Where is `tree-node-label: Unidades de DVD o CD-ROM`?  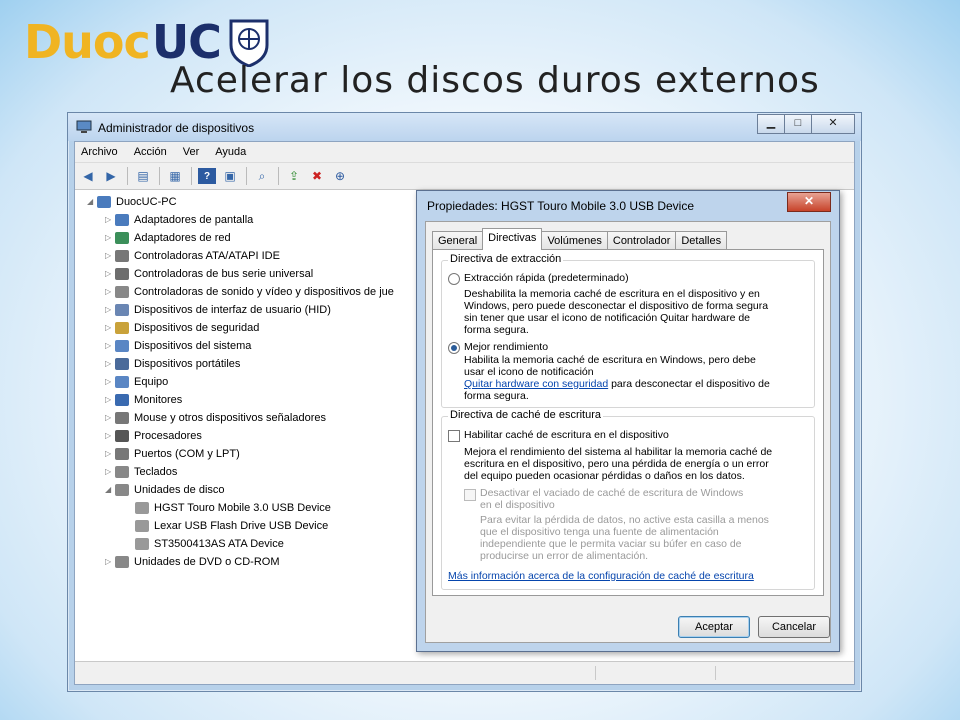
tree-node-label: Unidades de DVD o CD-ROM is located at coordinates (207, 562).